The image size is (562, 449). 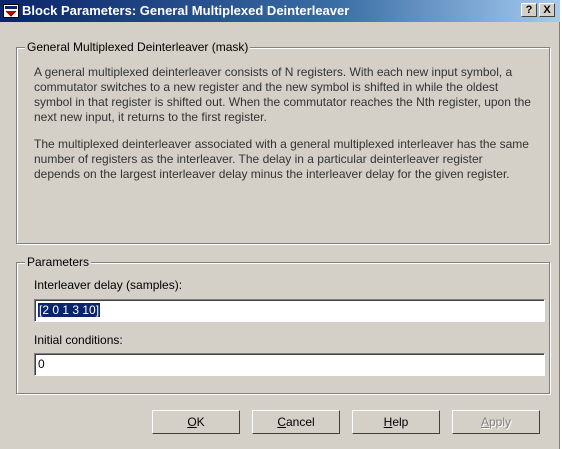 I want to click on ok-mnemonic: O, so click(x=192, y=422).